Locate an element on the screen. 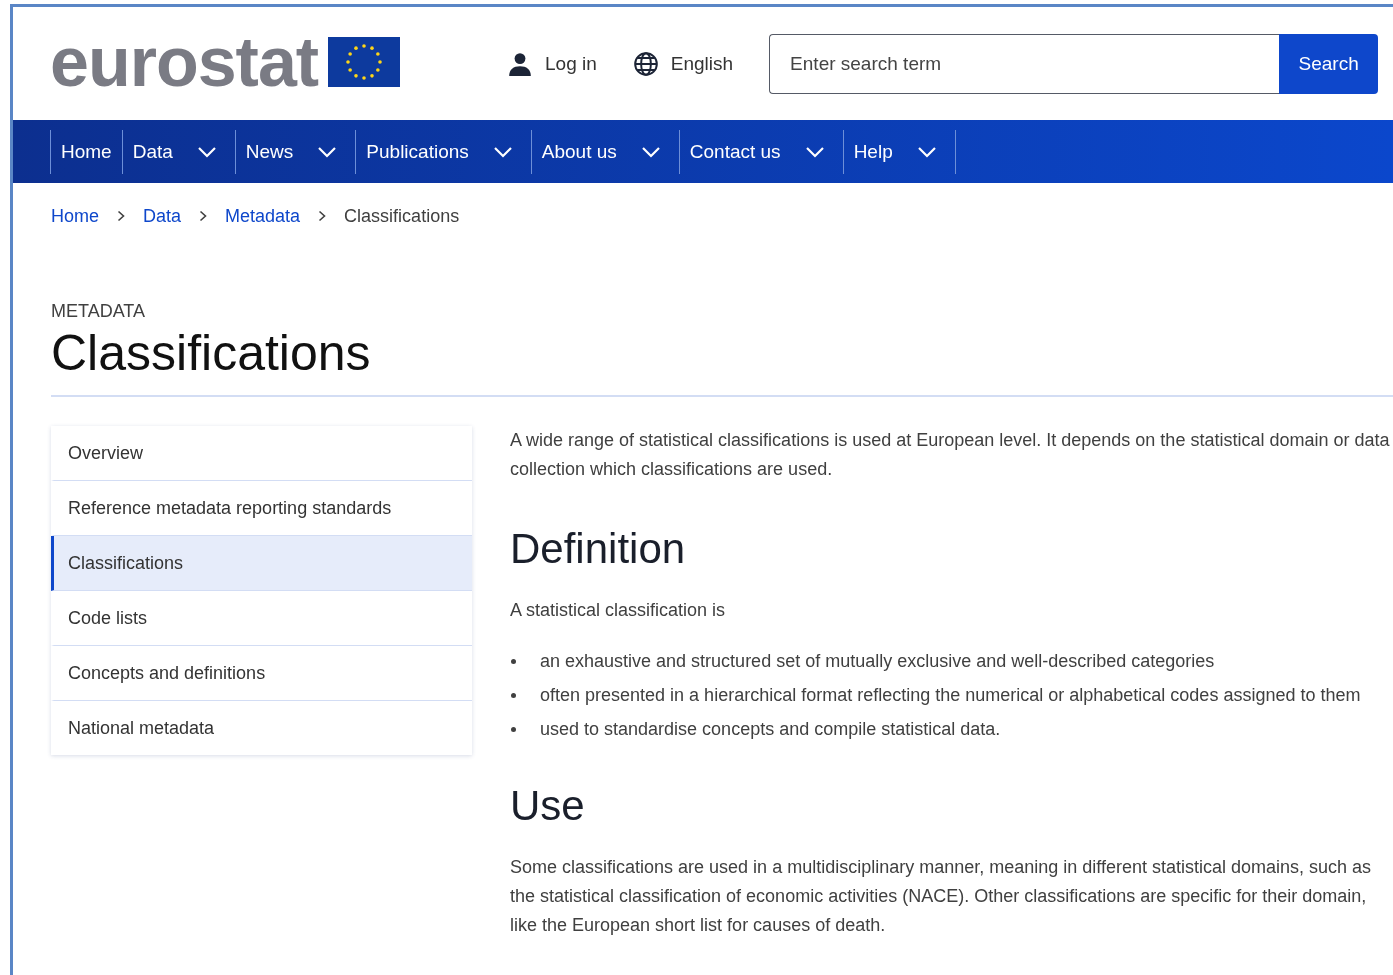  user-icon is located at coordinates (520, 63).